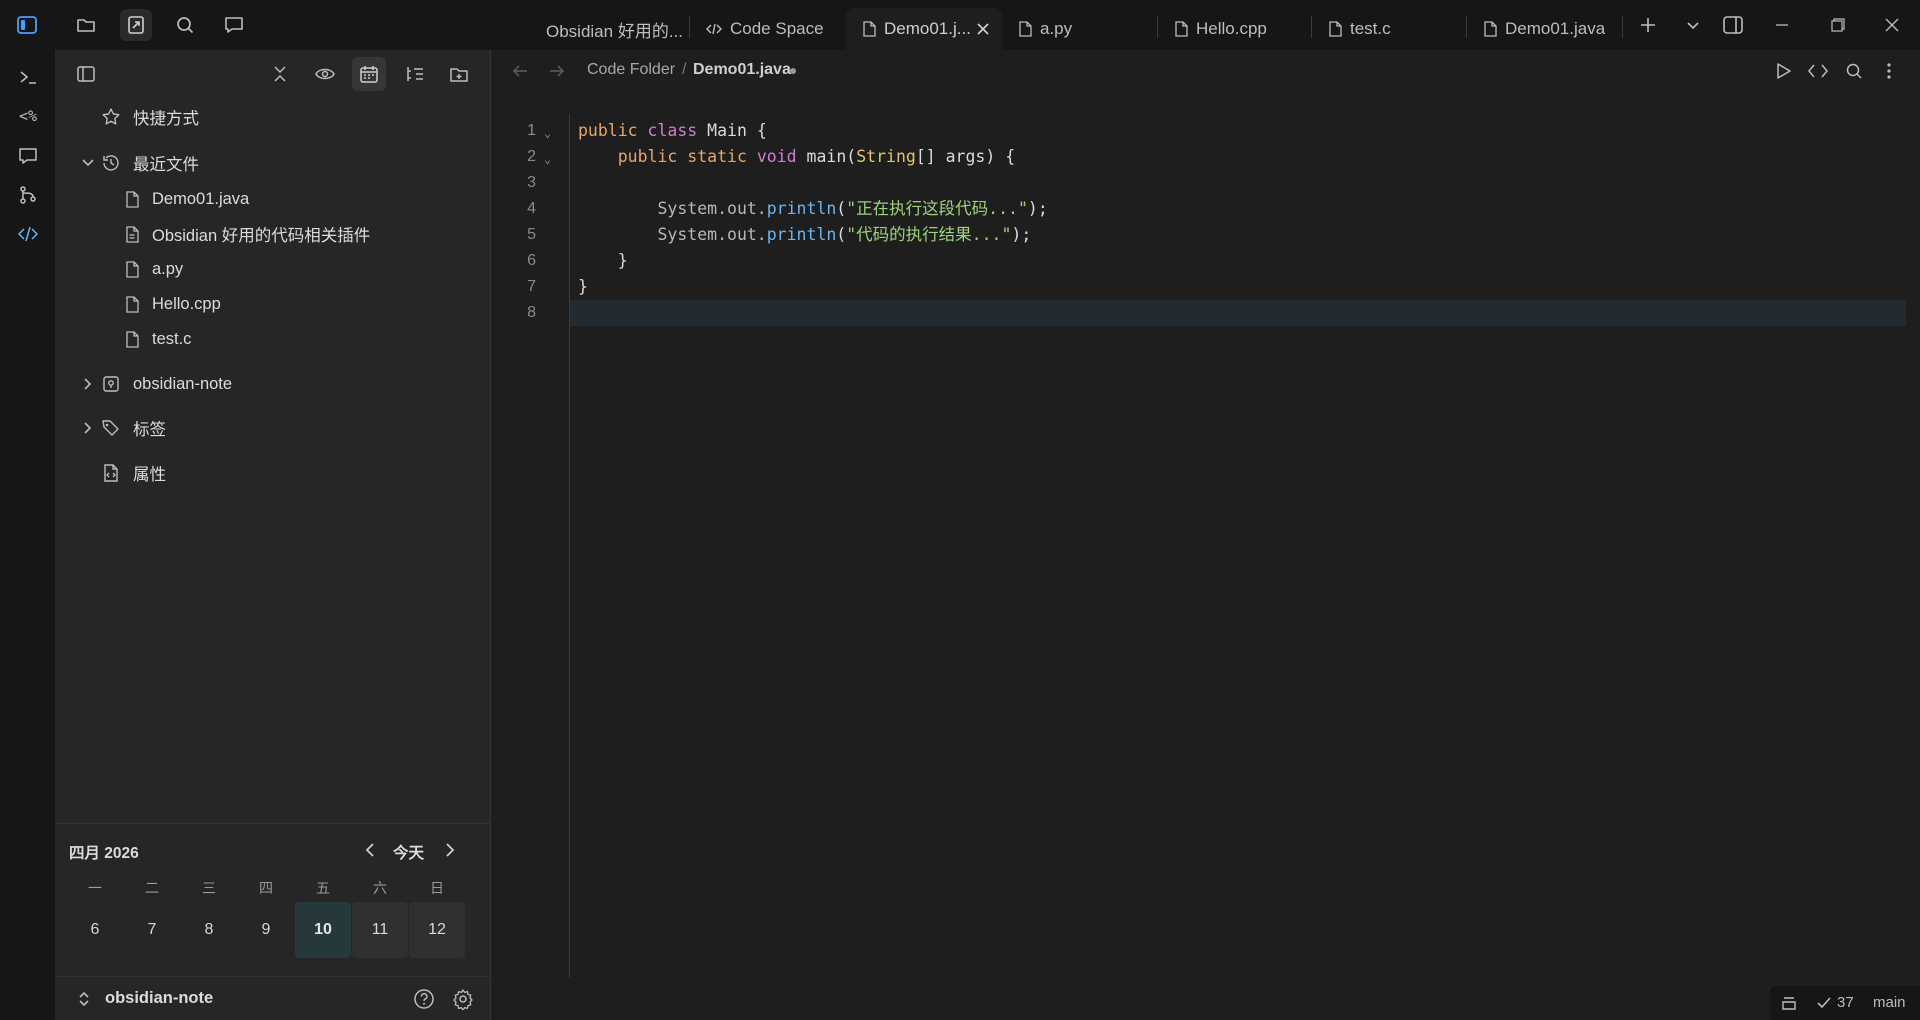 This screenshot has height=1020, width=1920. I want to click on tab-hello-cpp: Hello.cpp, so click(1236, 29).